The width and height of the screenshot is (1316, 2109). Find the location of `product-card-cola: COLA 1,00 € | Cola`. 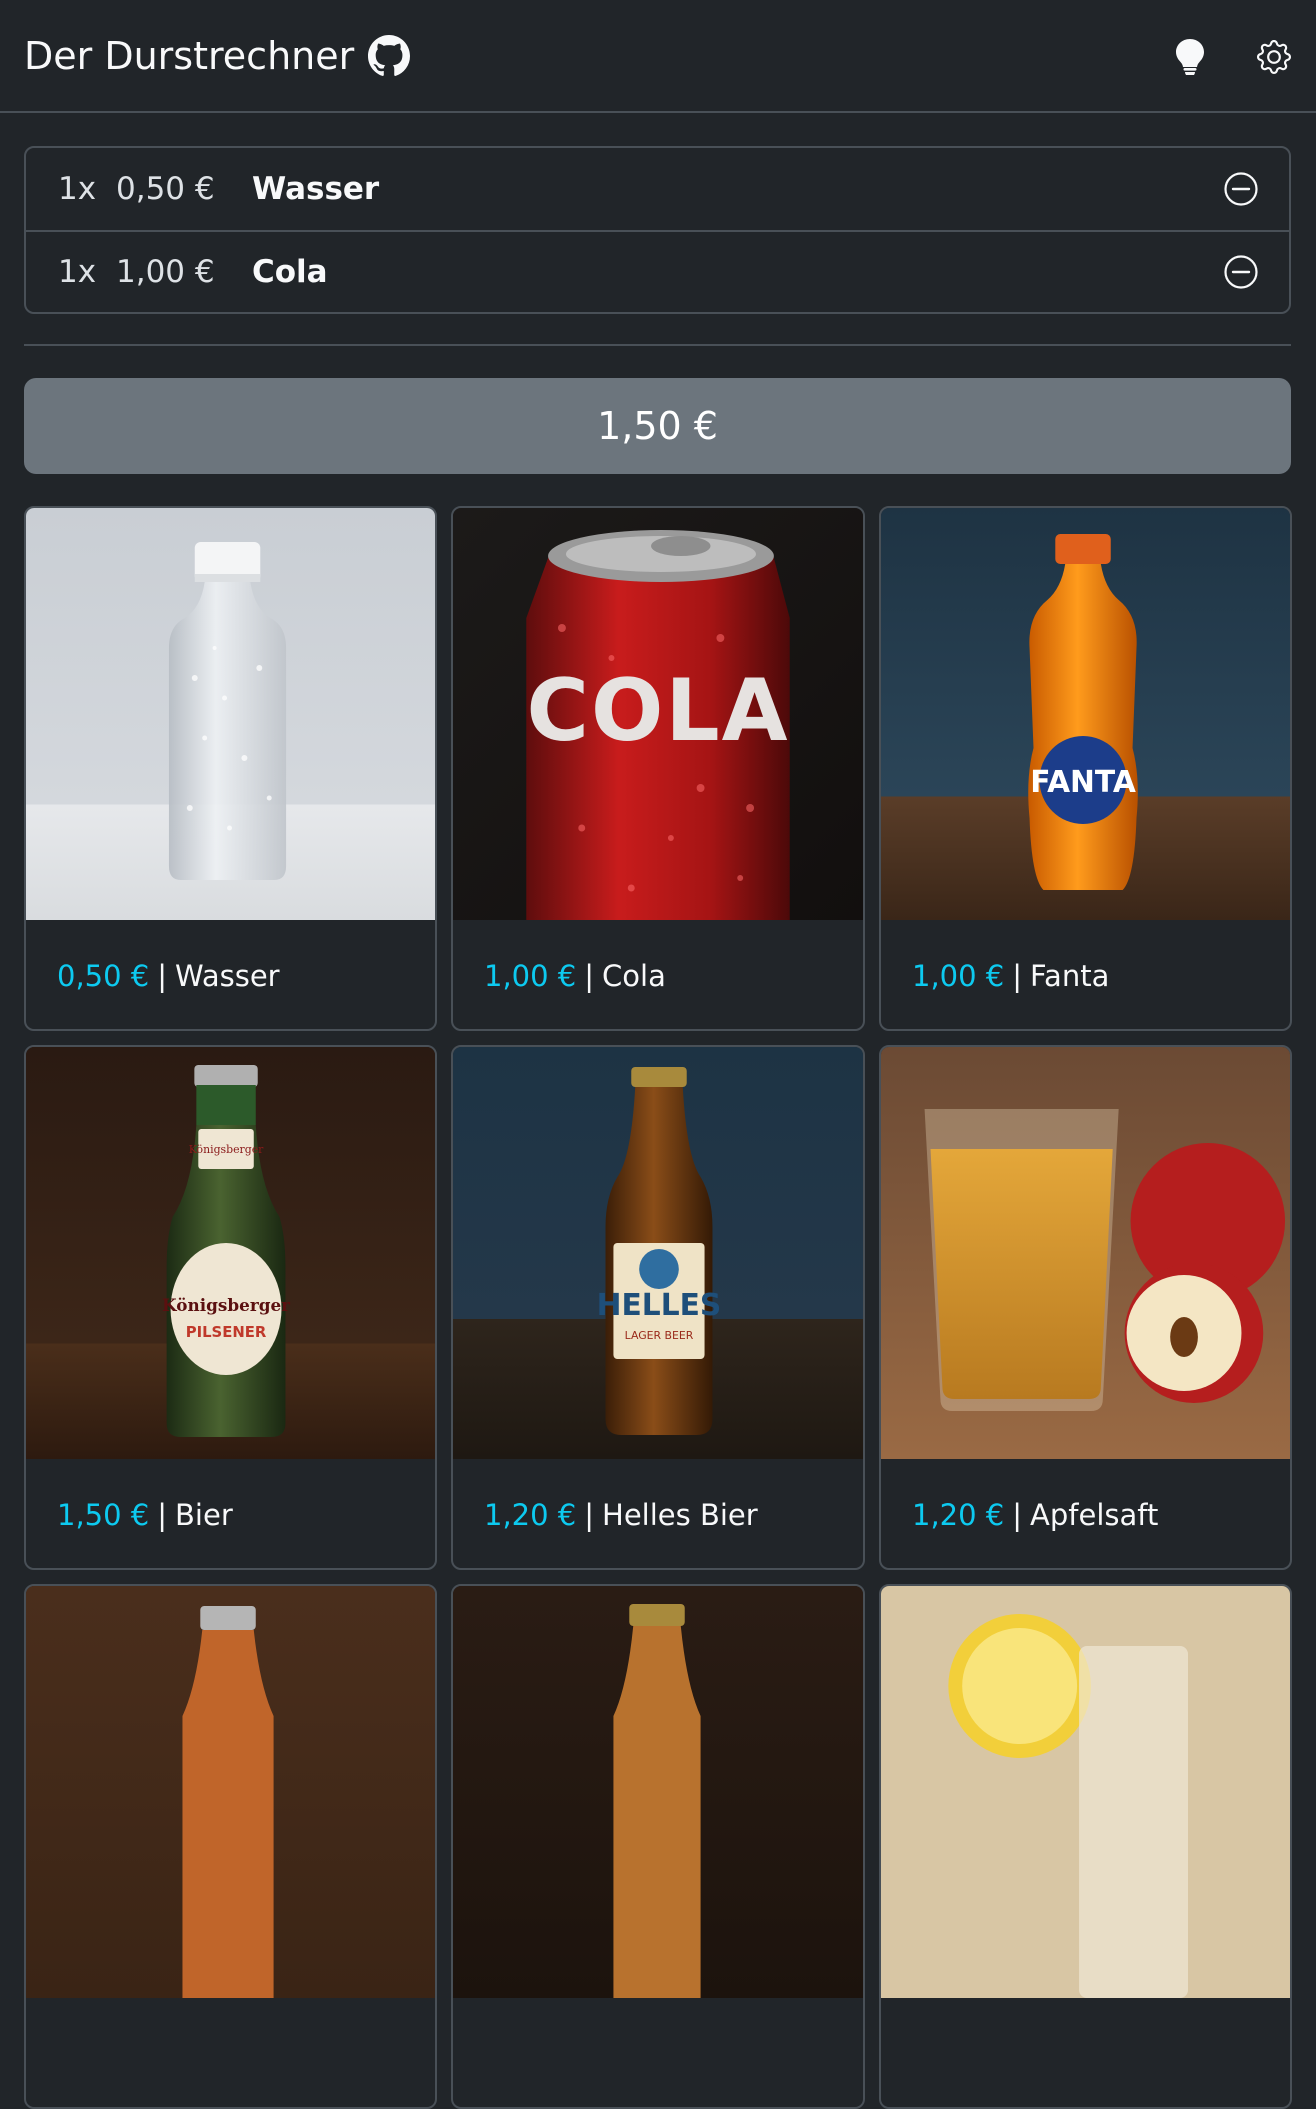

product-card-cola: COLA 1,00 € | Cola is located at coordinates (658, 768).